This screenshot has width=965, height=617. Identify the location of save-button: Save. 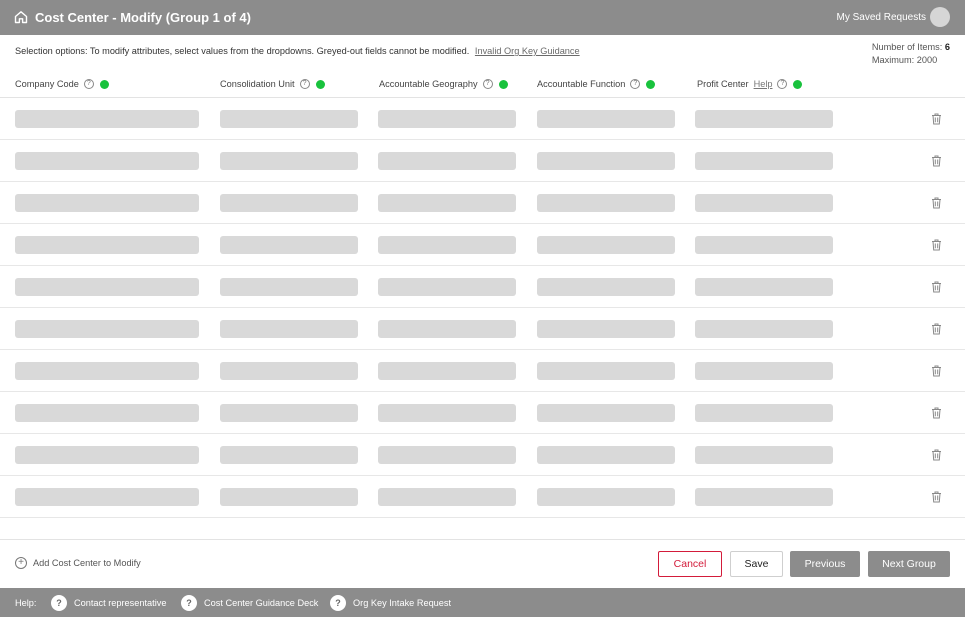
(756, 564).